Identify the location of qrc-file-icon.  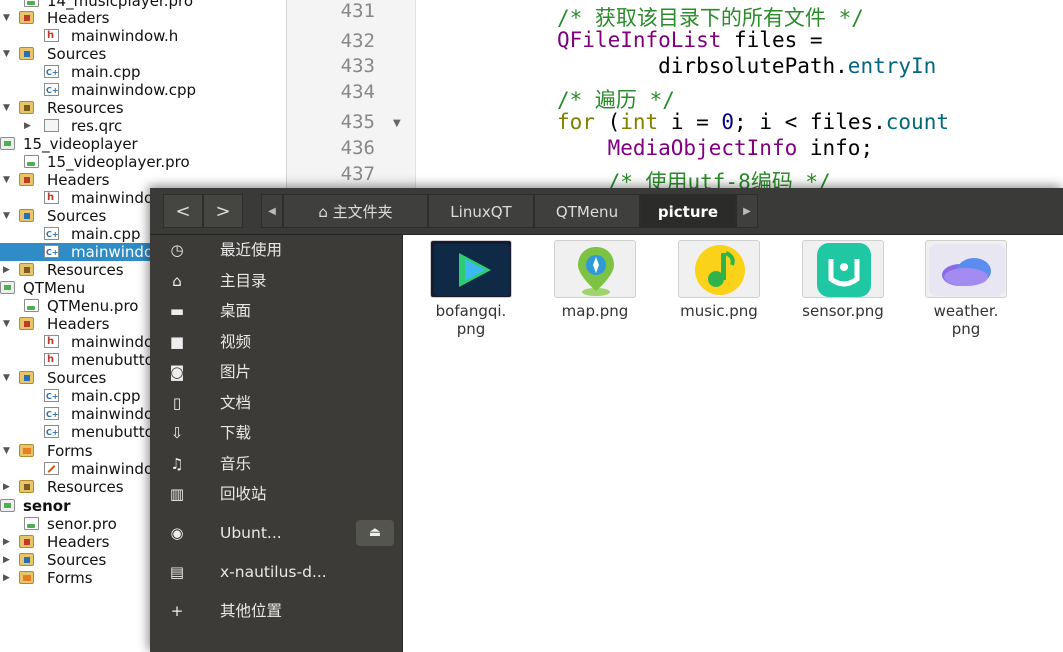
(51, 125).